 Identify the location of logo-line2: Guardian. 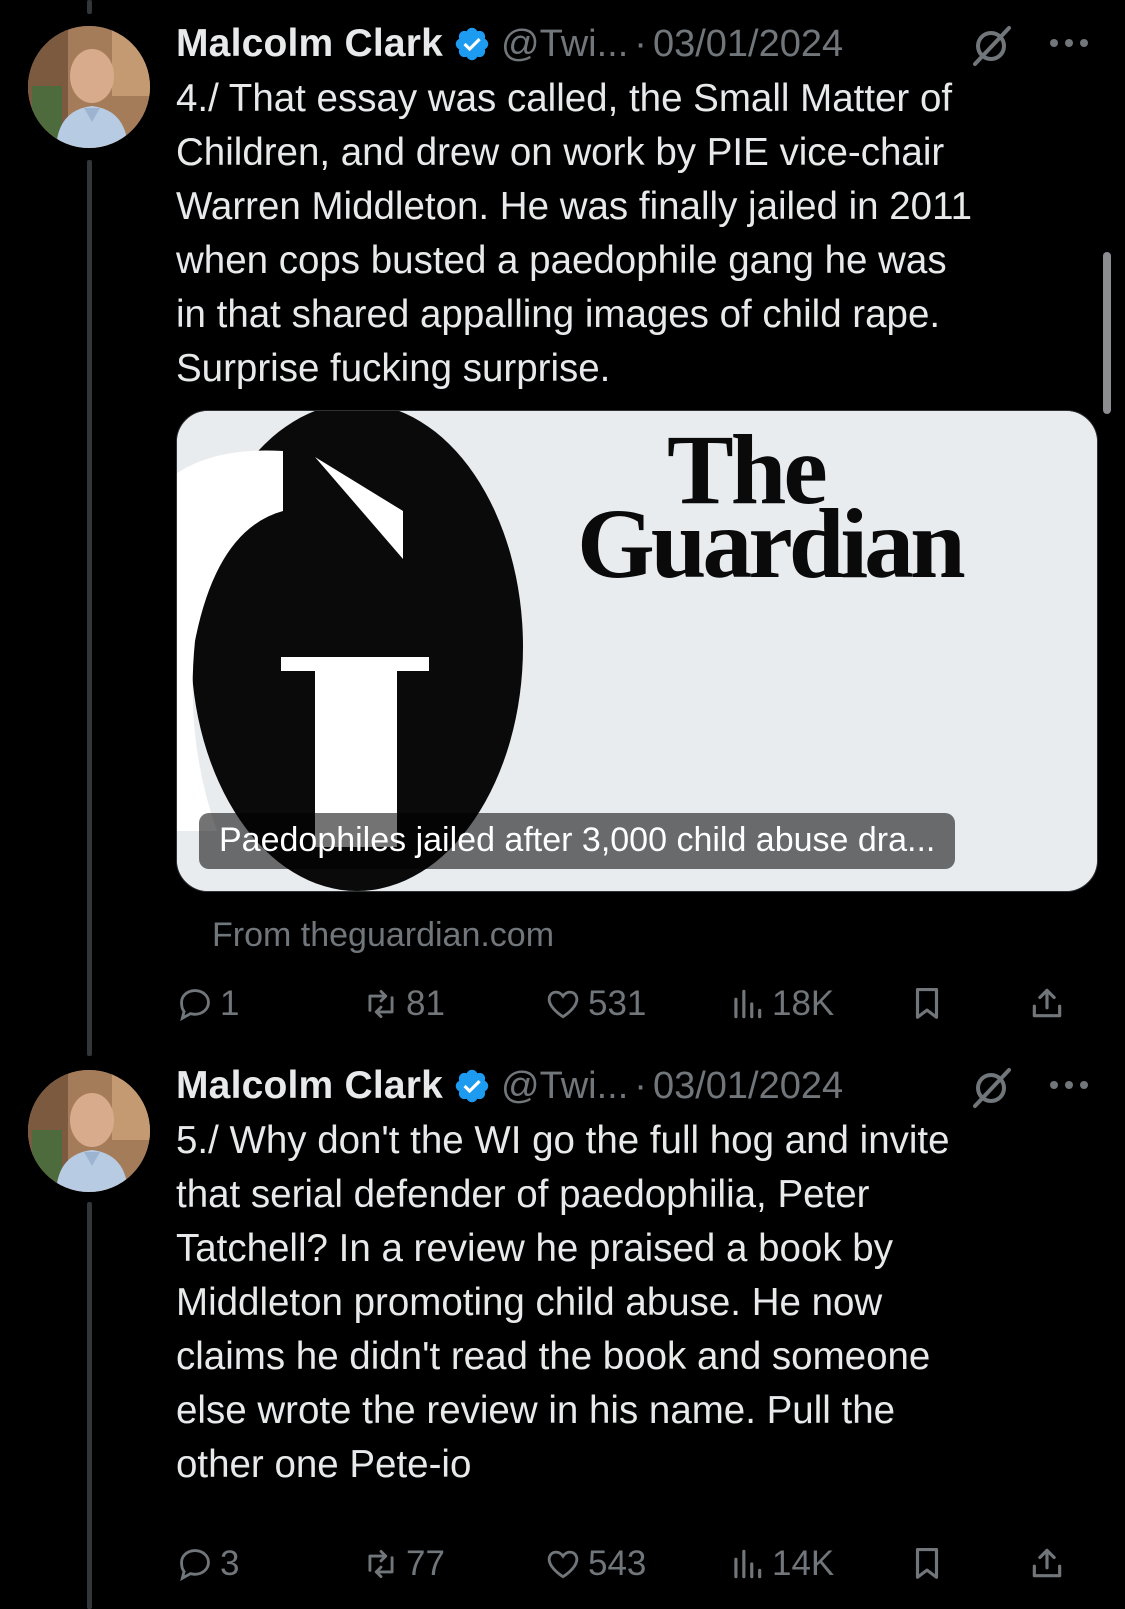
(771, 543).